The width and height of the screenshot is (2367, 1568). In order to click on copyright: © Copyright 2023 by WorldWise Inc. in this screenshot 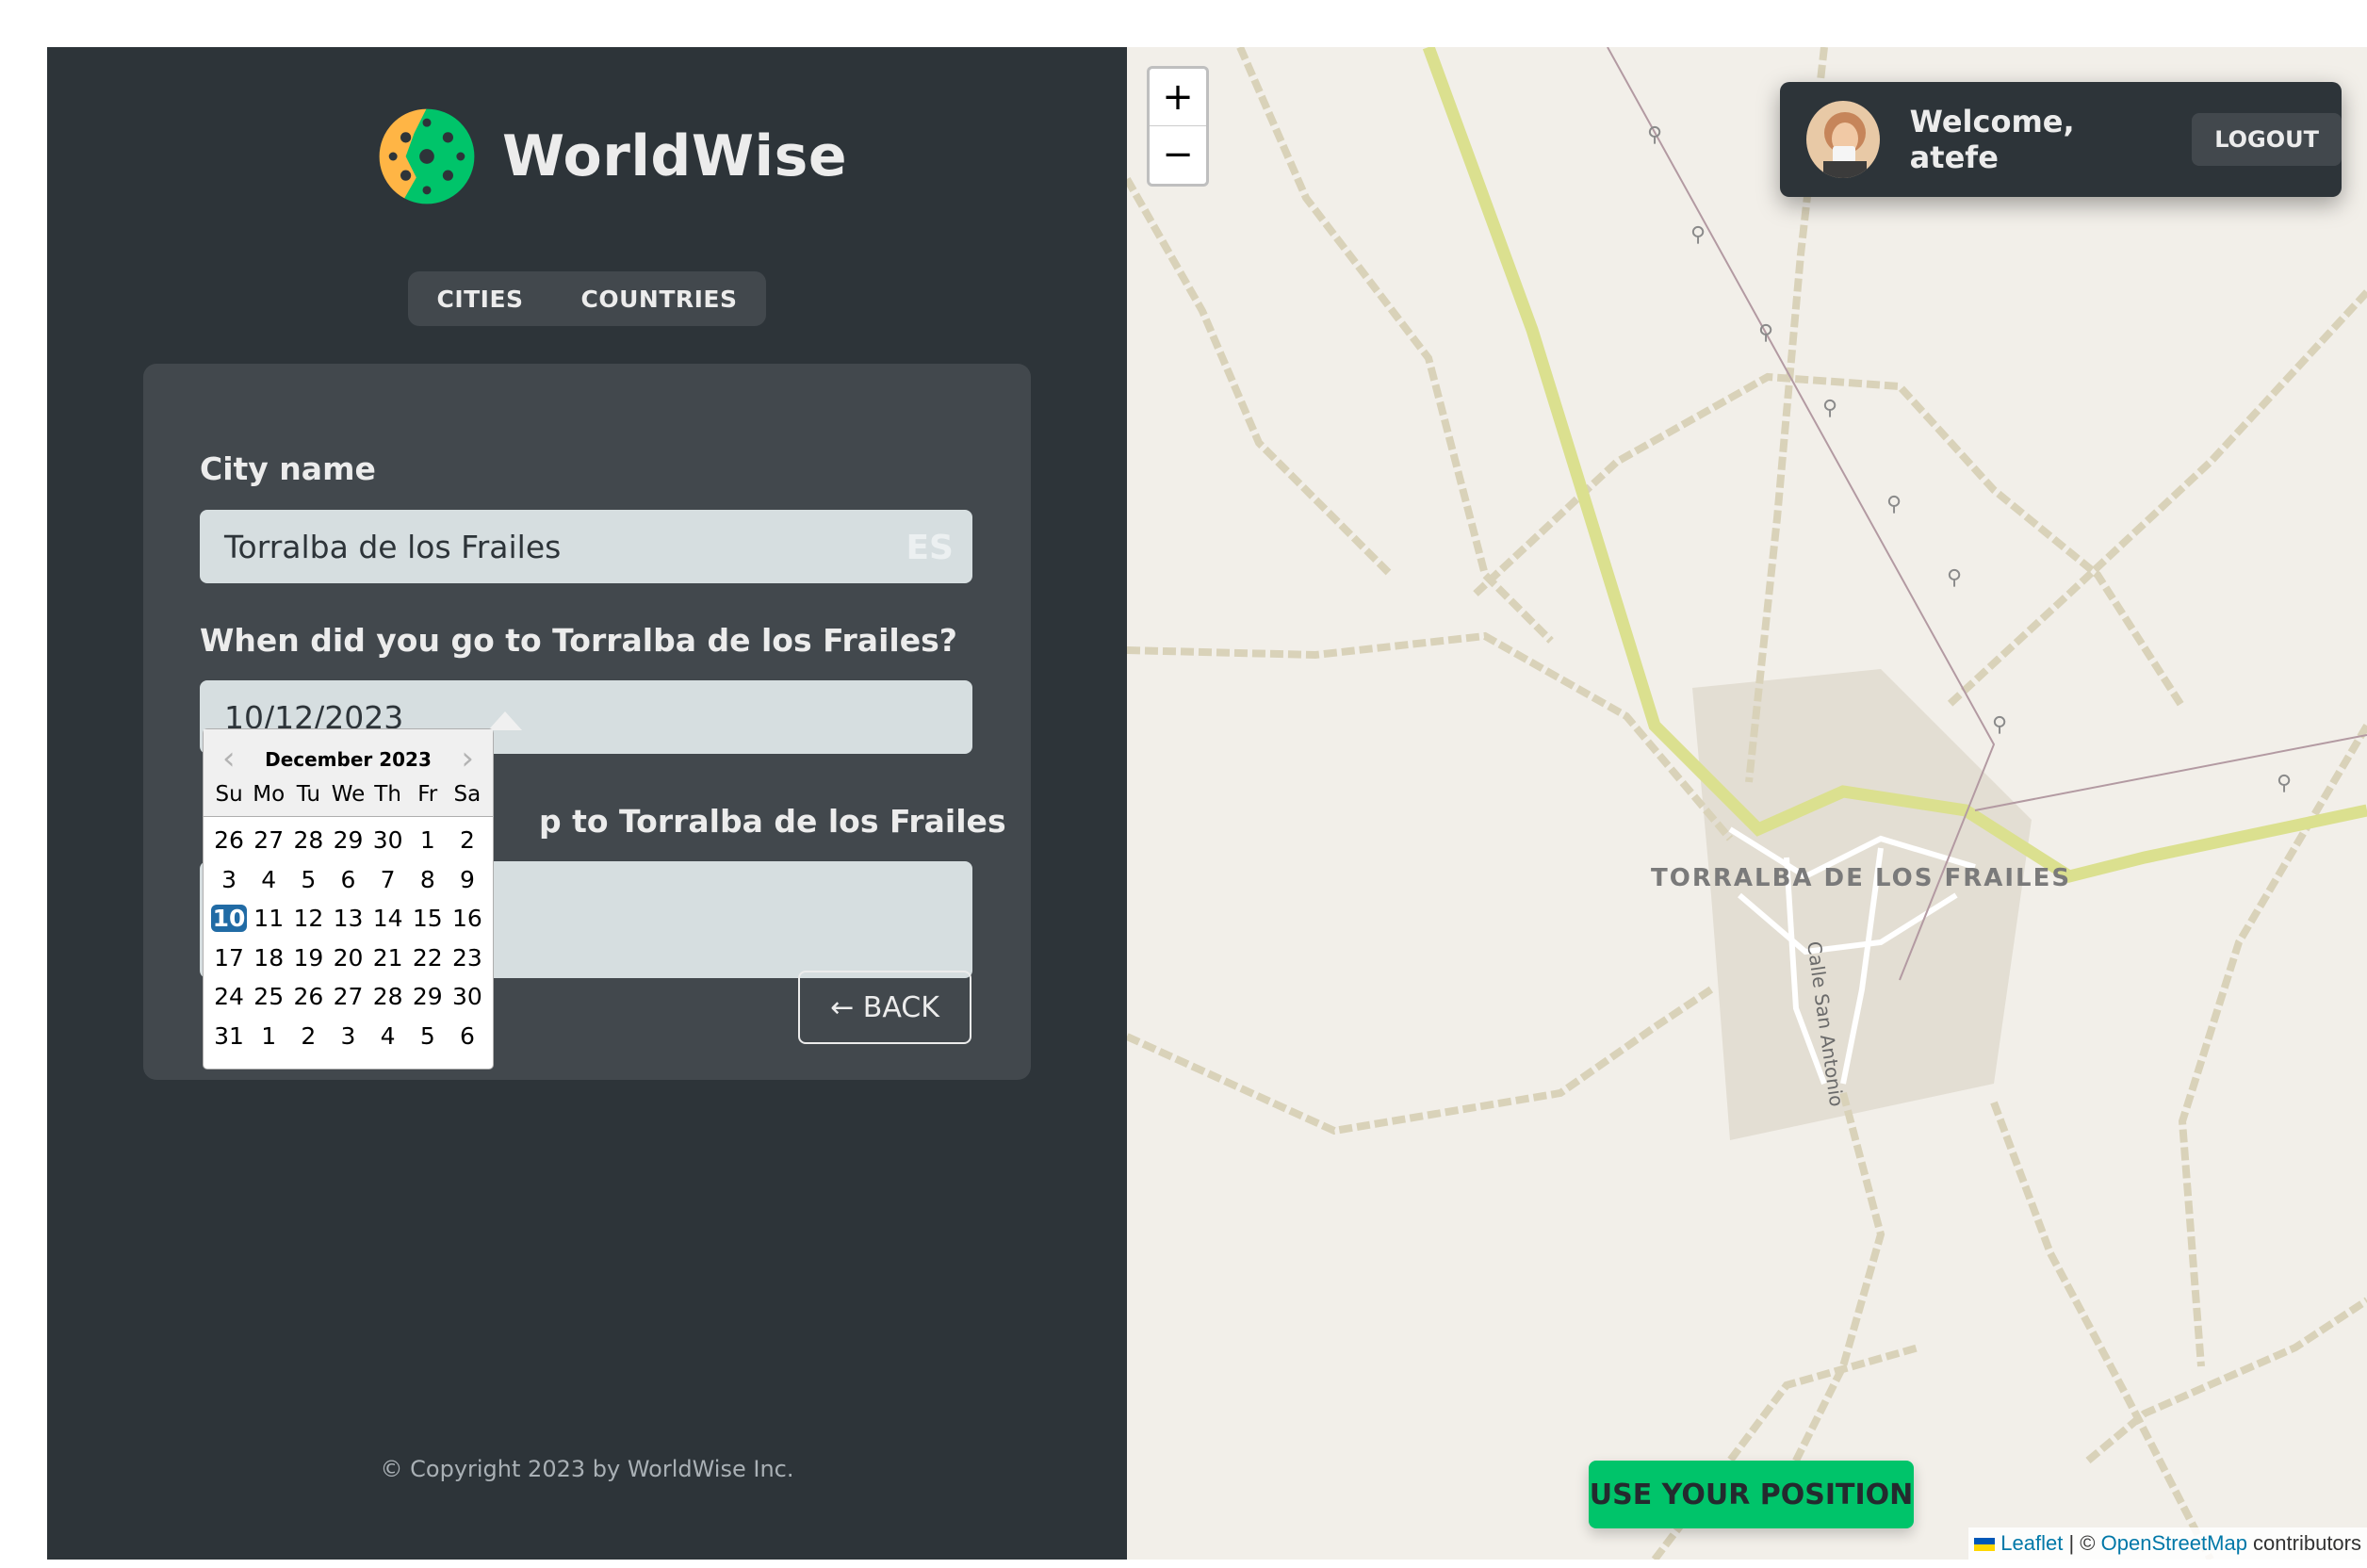, I will do `click(587, 1469)`.